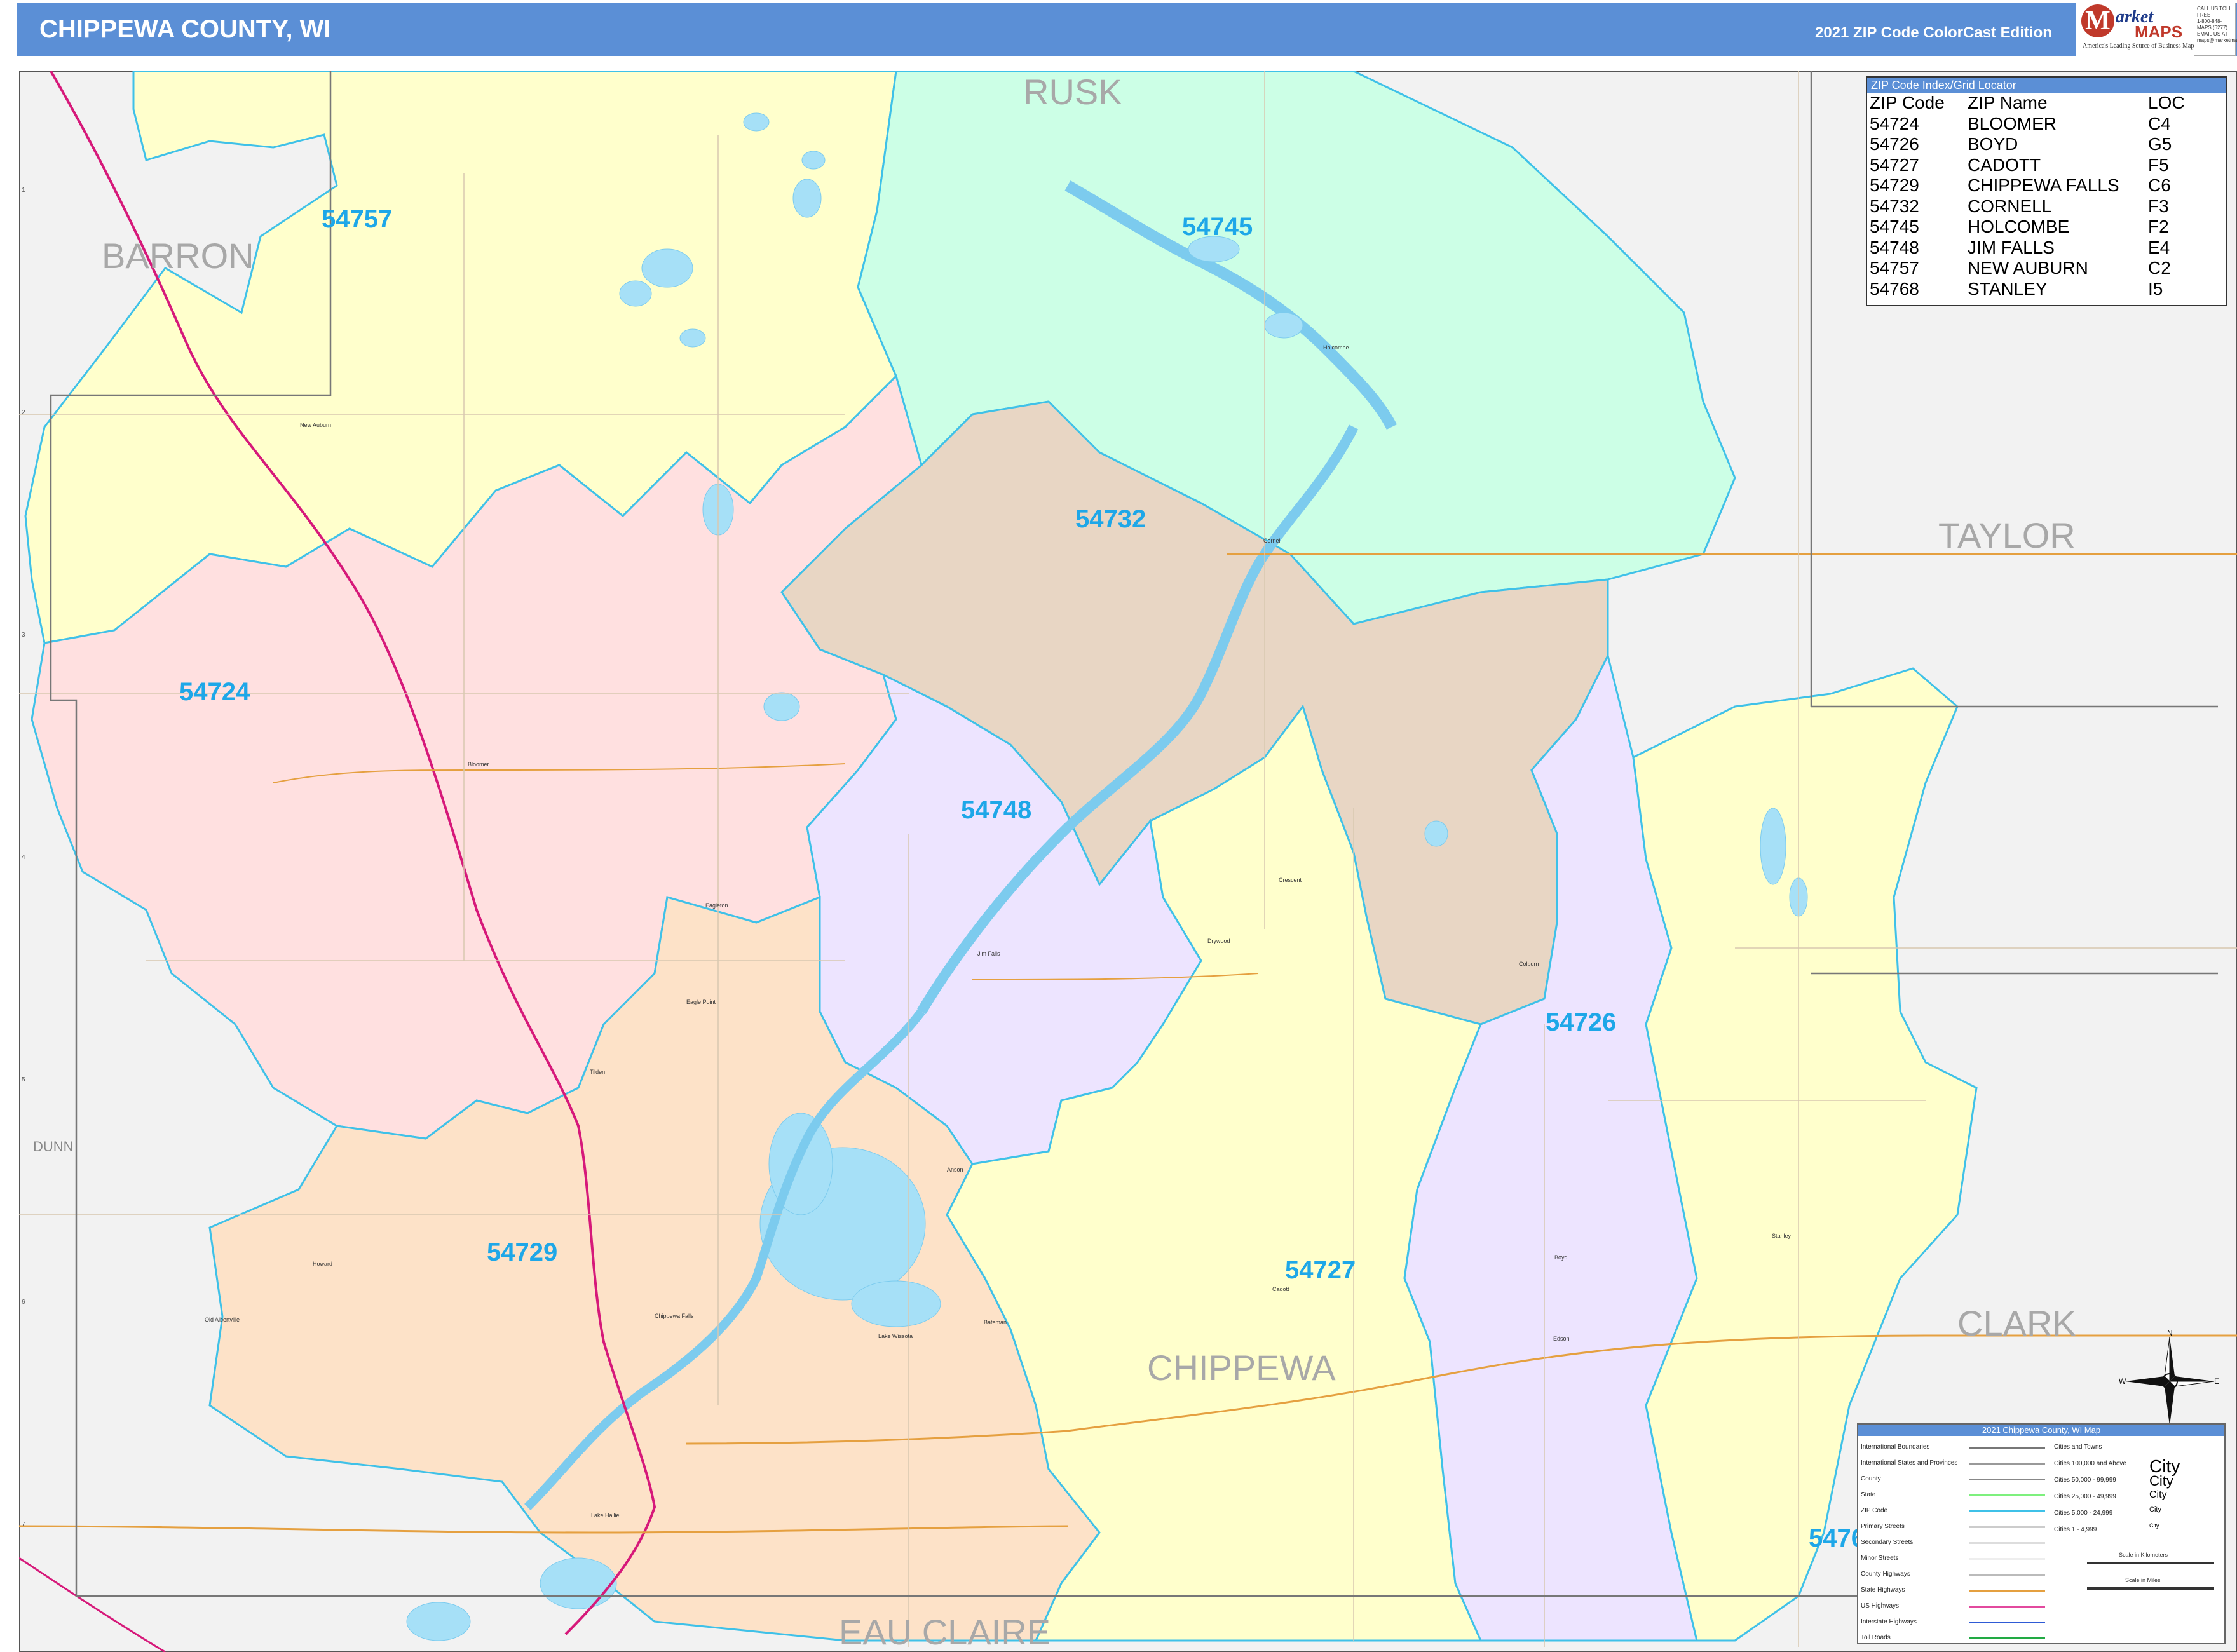  I want to click on zip-label-54732: 54732, so click(1110, 519).